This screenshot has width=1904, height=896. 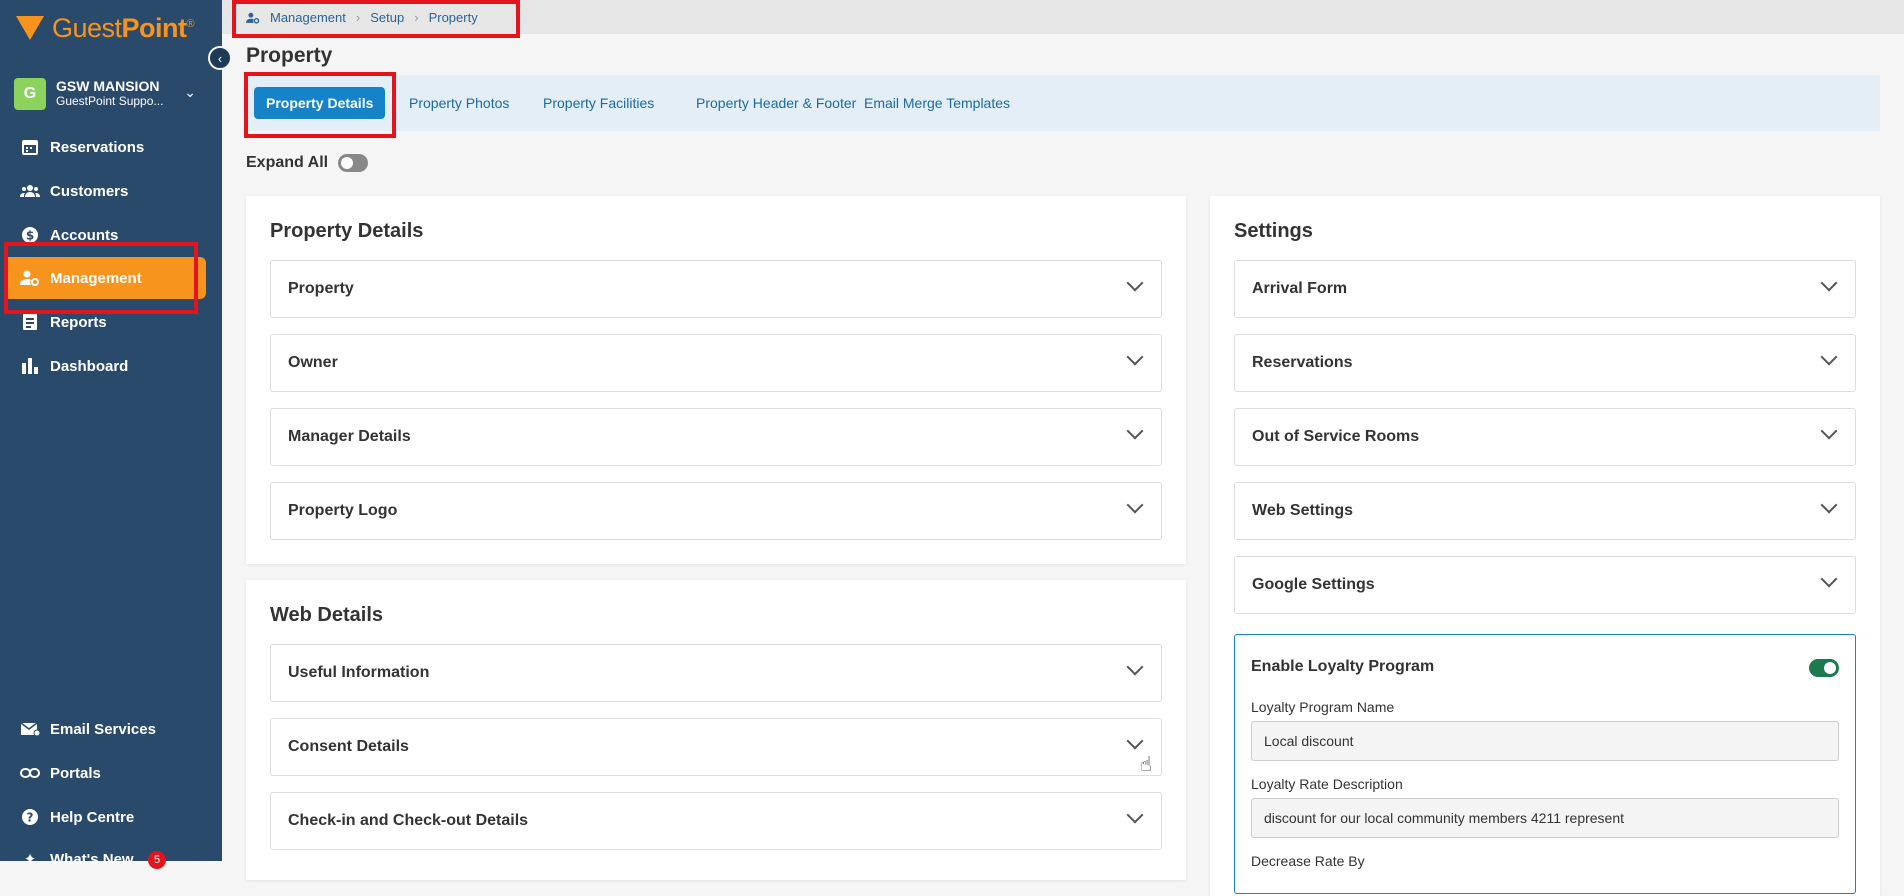 I want to click on accordion-consent-details: Consent Details, so click(x=716, y=747).